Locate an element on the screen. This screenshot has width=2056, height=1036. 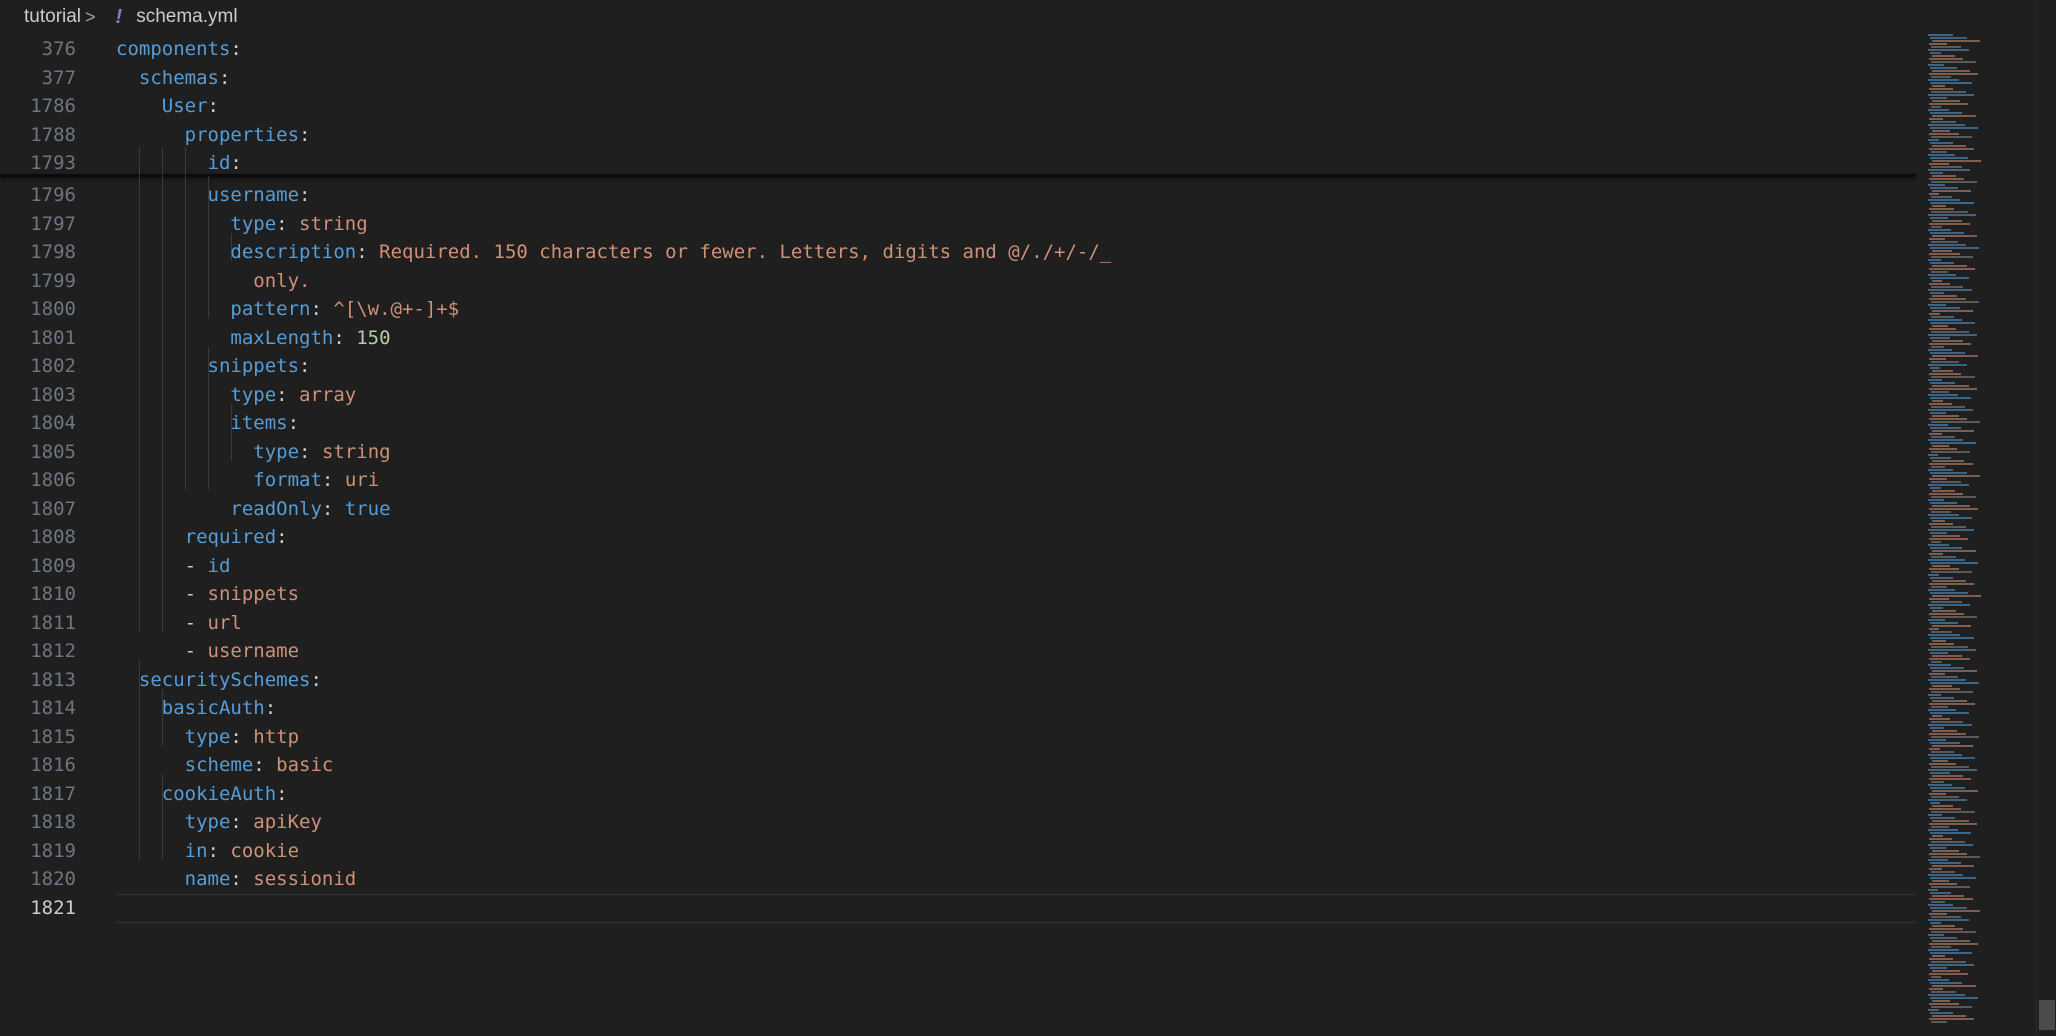
lines-line: 1810 - snippets is located at coordinates (958, 594).